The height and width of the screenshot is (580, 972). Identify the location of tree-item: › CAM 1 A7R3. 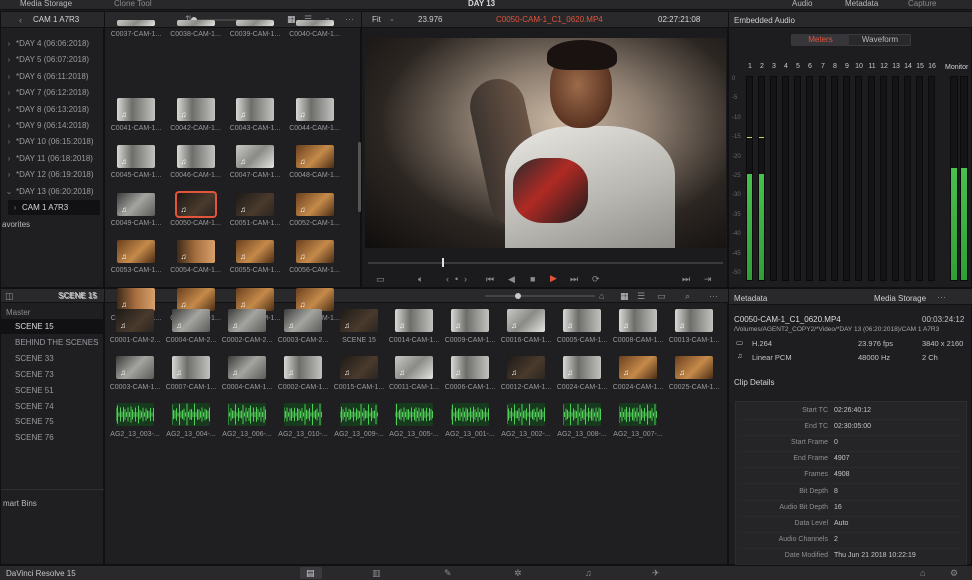
(54, 207).